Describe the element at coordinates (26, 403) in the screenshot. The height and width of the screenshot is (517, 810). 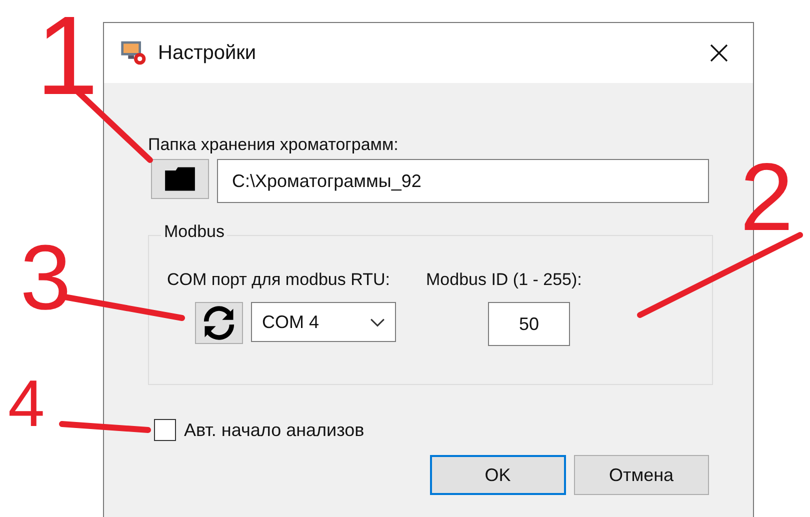
I see `callout-number: 4` at that location.